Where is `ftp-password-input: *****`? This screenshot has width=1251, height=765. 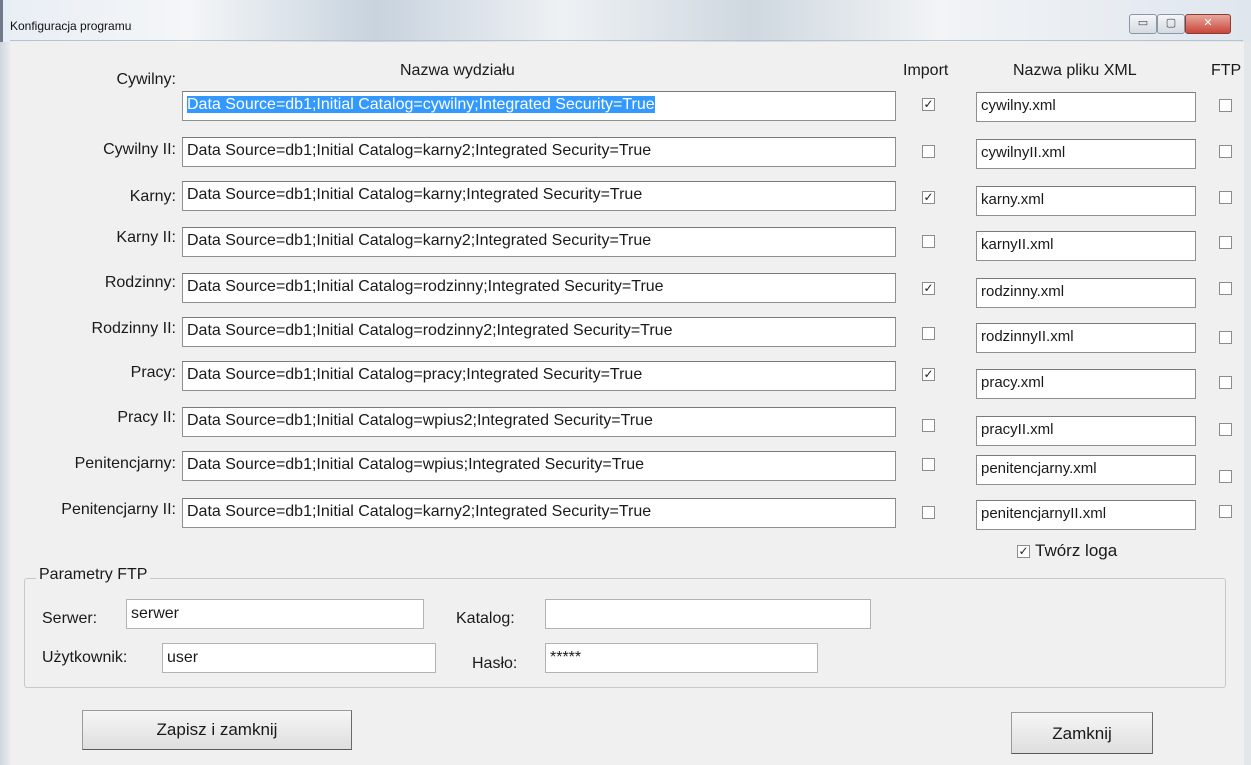 ftp-password-input: ***** is located at coordinates (681, 658).